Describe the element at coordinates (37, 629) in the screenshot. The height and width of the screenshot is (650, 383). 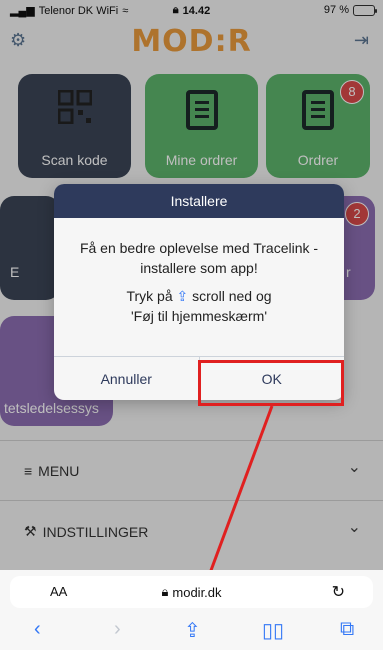
I see `back-icon: ‹` at that location.